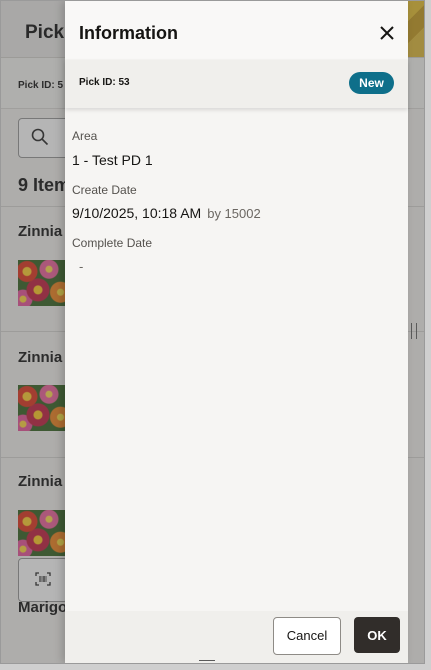 This screenshot has height=670, width=431. I want to click on cancel-button: Cancel, so click(307, 636).